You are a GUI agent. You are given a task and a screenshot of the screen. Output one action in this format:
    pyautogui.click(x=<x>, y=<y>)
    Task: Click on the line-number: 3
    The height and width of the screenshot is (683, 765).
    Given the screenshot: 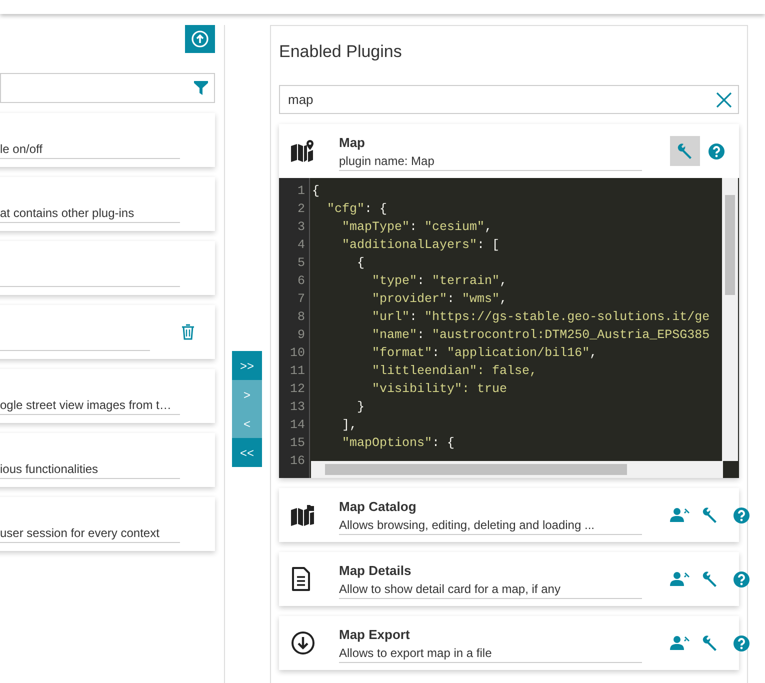 What is the action you would take?
    pyautogui.click(x=301, y=227)
    